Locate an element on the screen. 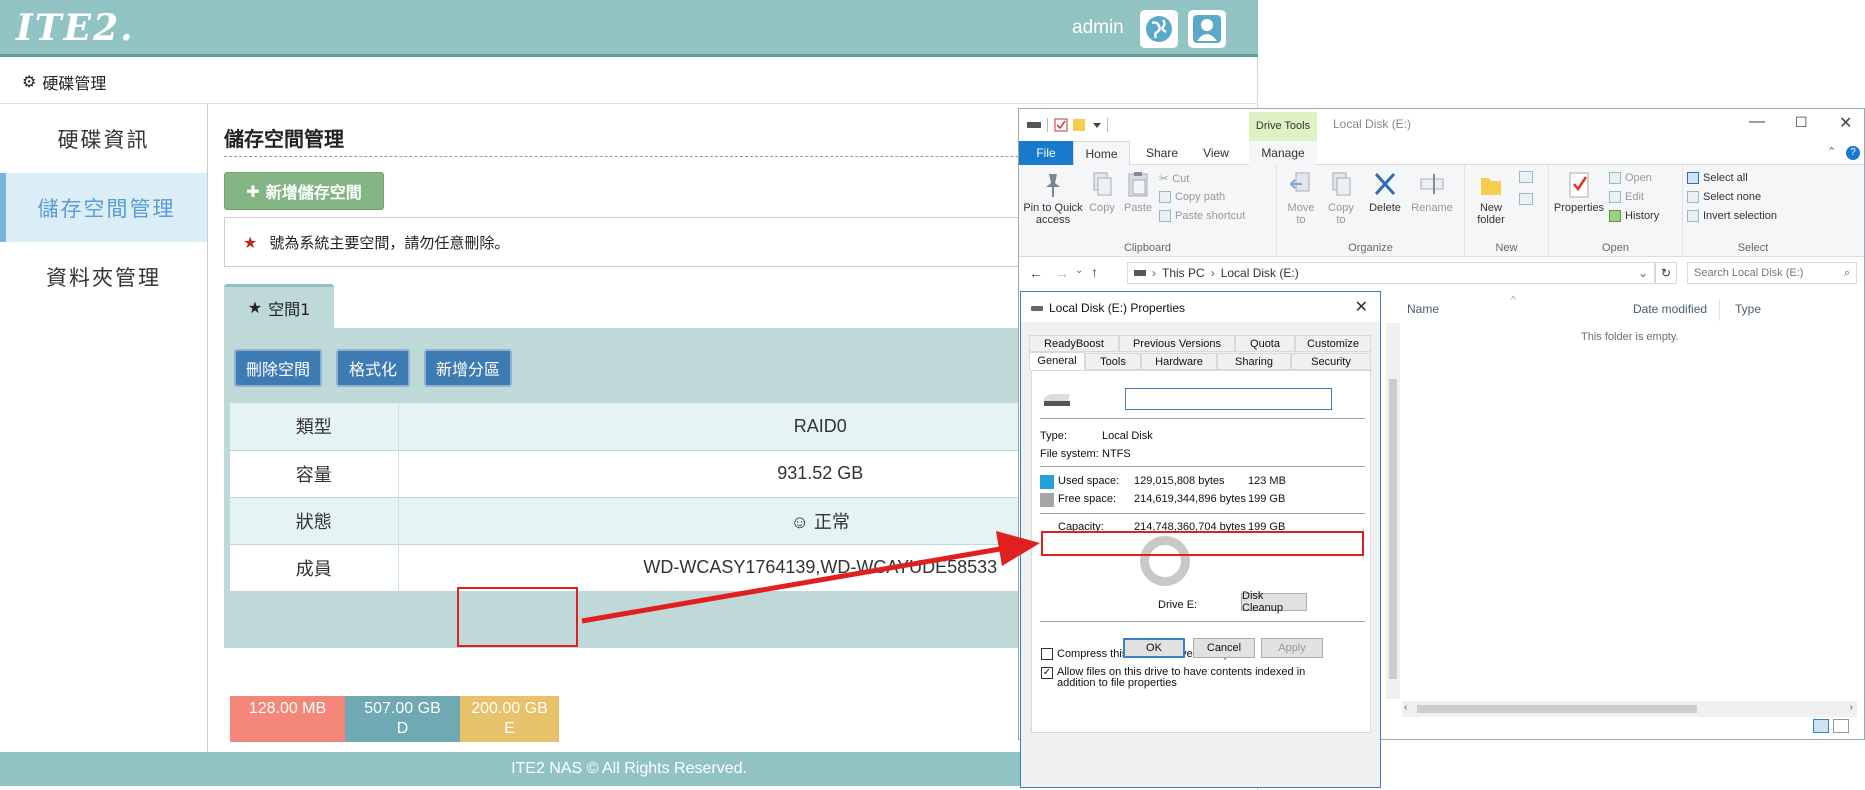 Image resolution: width=1865 pixels, height=790 pixels. breadcrumb-drive: Local Disk (E:) is located at coordinates (1260, 273).